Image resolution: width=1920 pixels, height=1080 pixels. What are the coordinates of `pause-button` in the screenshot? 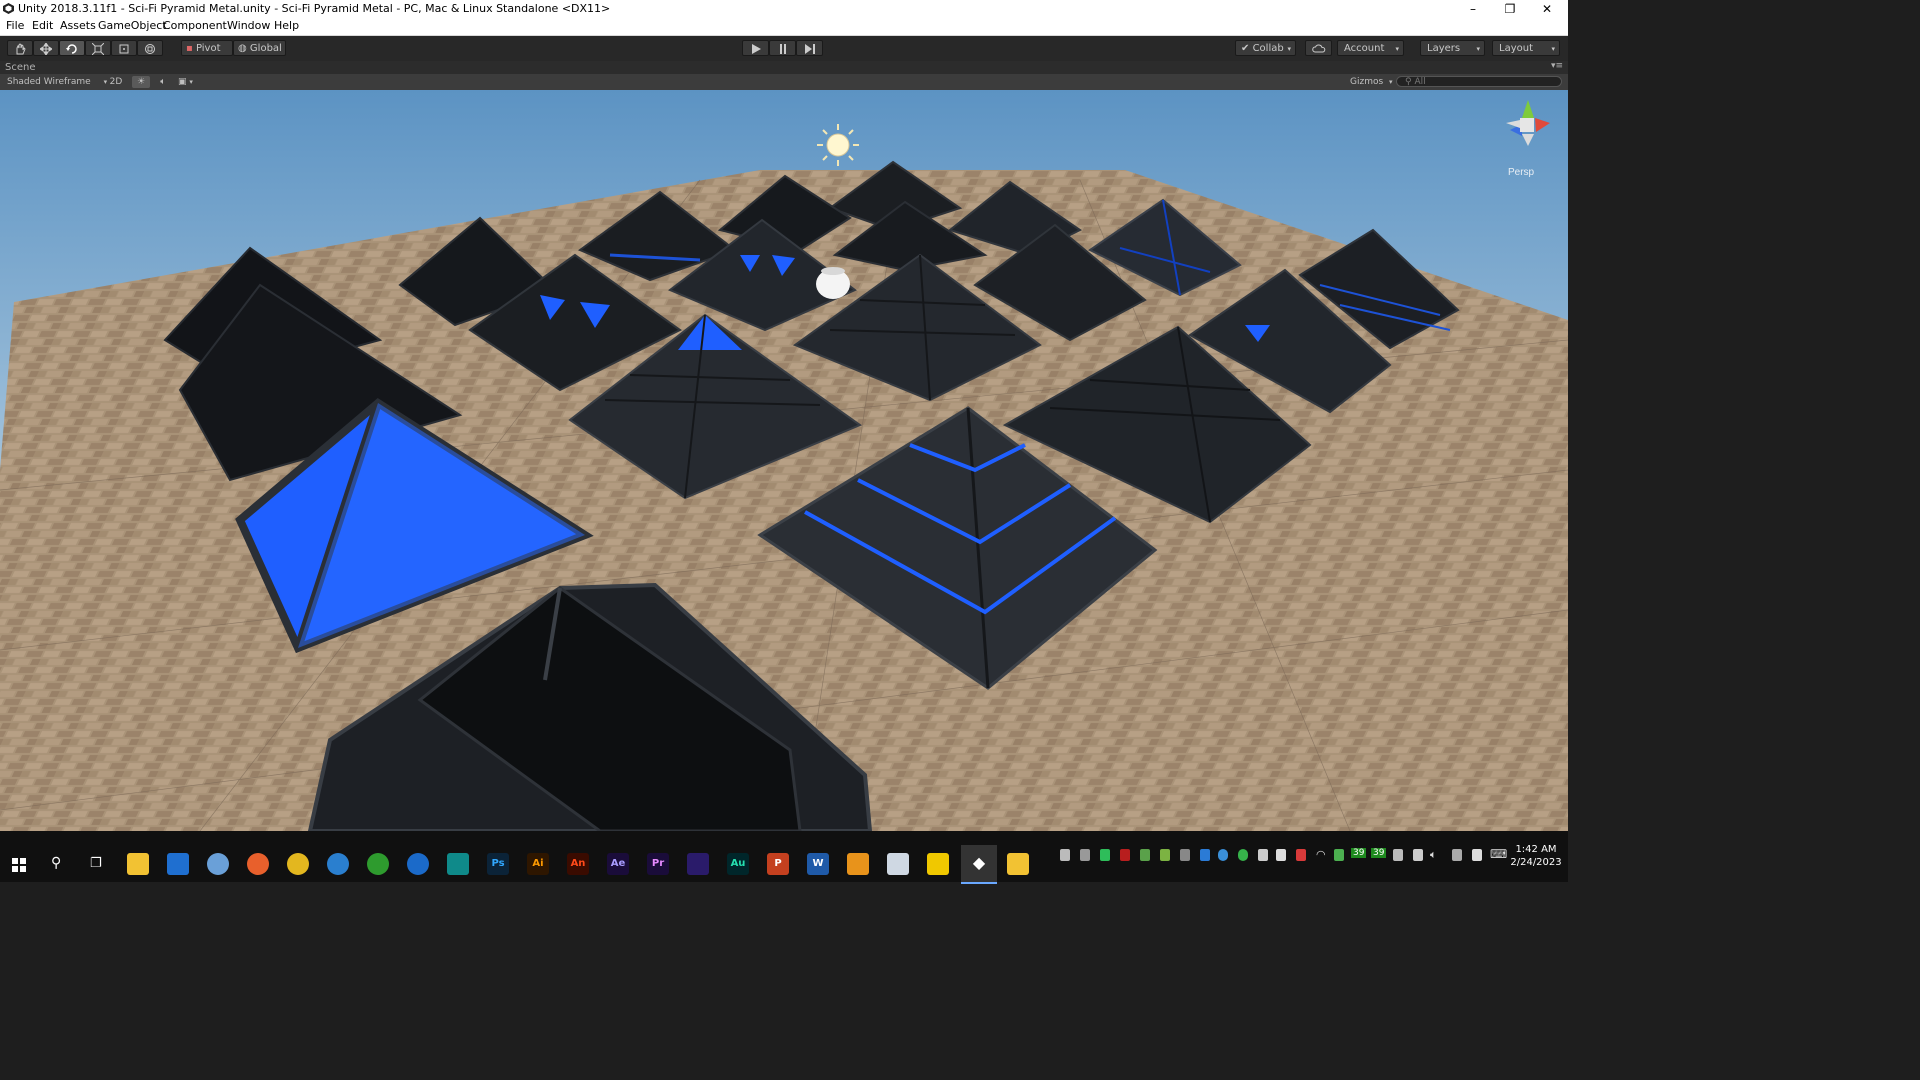 It's located at (782, 48).